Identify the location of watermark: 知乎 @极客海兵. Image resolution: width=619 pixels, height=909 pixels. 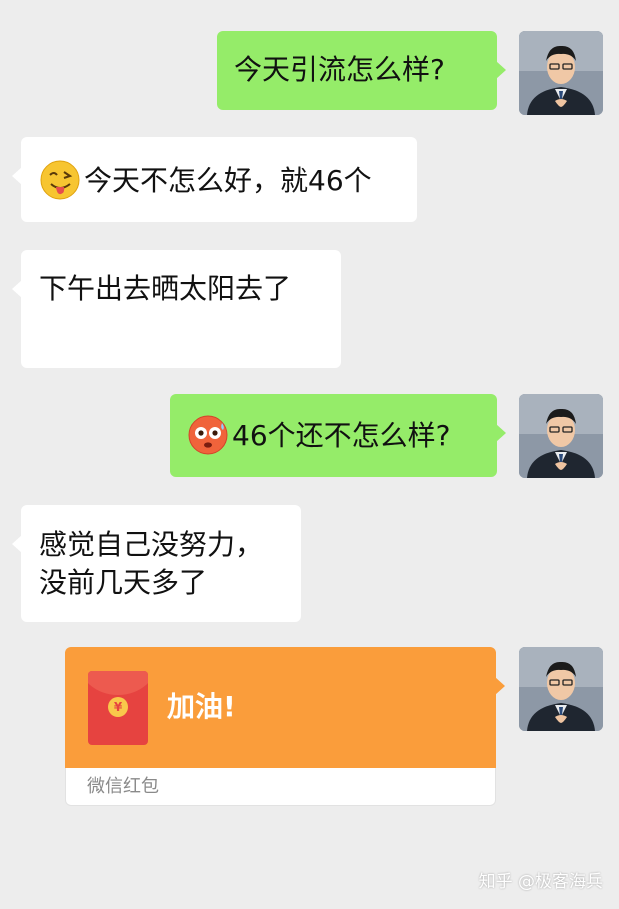
(540, 882).